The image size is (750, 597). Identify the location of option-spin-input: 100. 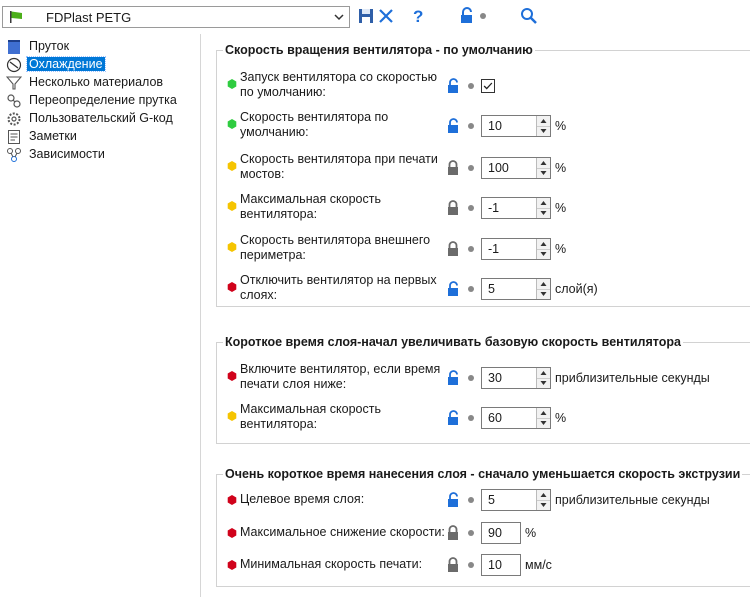
(516, 168).